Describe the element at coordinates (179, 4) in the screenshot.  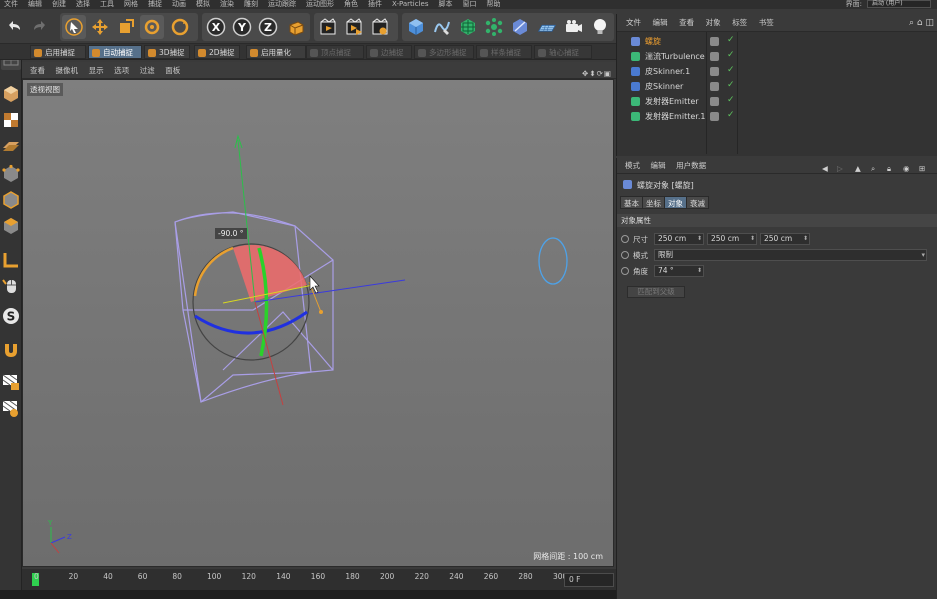
I see `menu-animate: 动画` at that location.